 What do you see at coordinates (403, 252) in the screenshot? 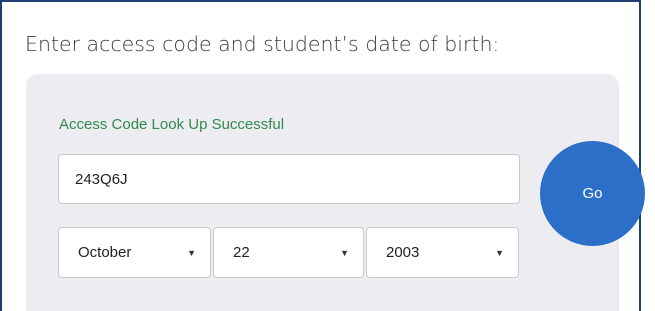
I see `year-select-value: 2003` at bounding box center [403, 252].